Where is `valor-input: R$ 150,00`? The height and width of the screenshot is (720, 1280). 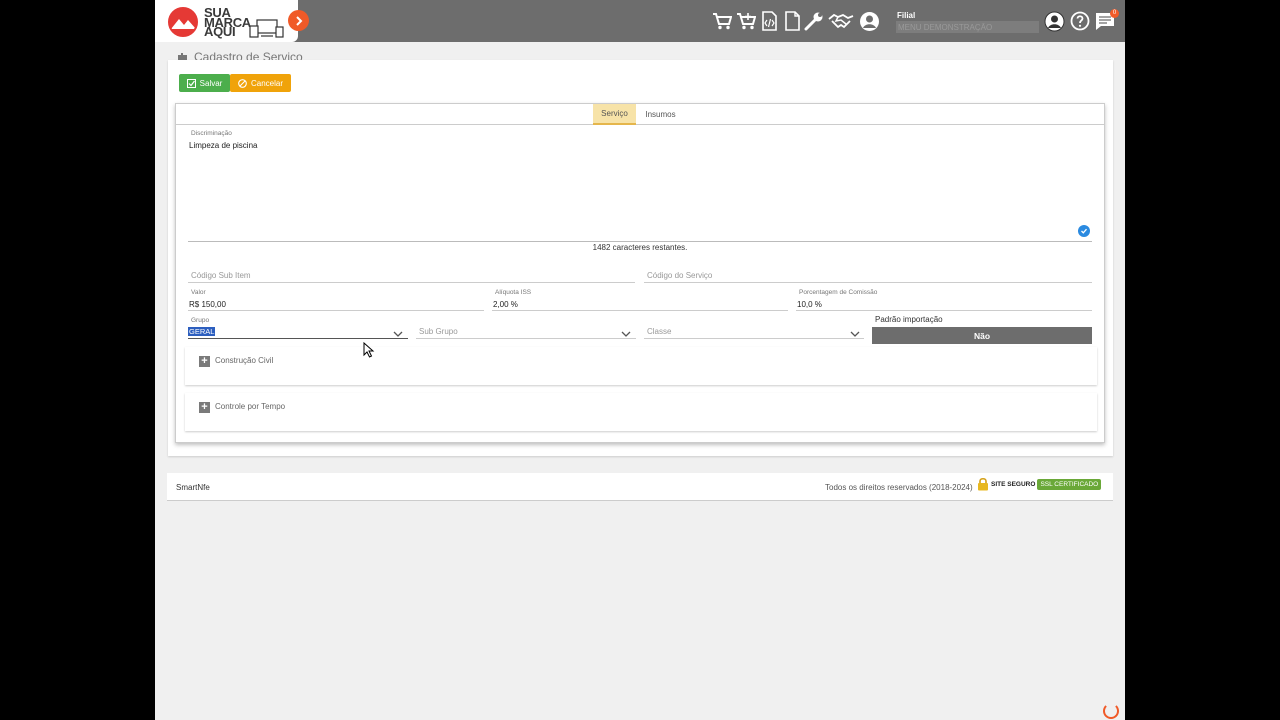 valor-input: R$ 150,00 is located at coordinates (207, 304).